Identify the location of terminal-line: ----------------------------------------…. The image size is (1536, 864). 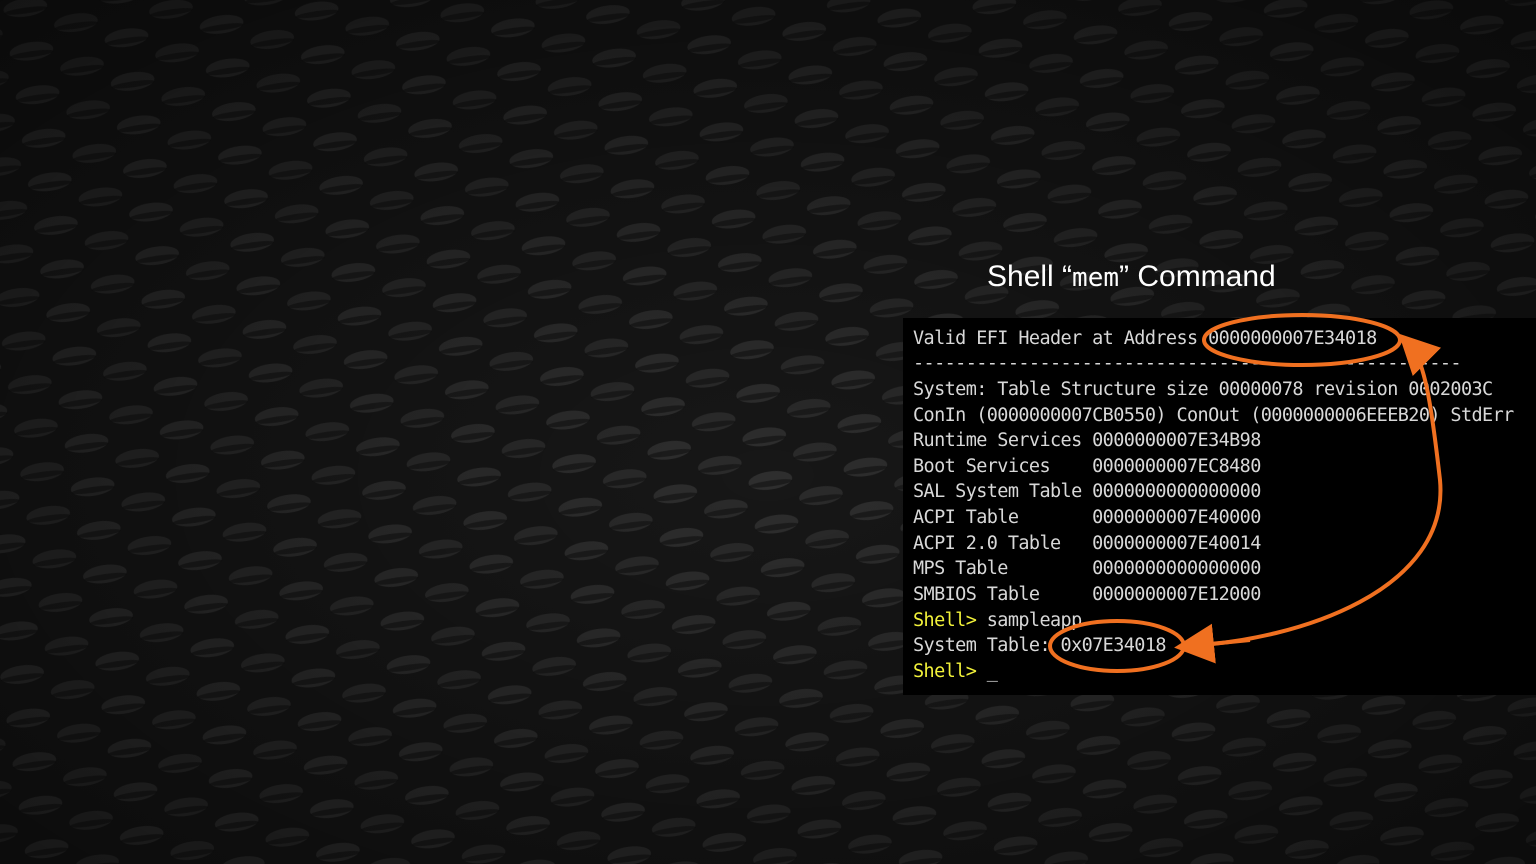
(1187, 363).